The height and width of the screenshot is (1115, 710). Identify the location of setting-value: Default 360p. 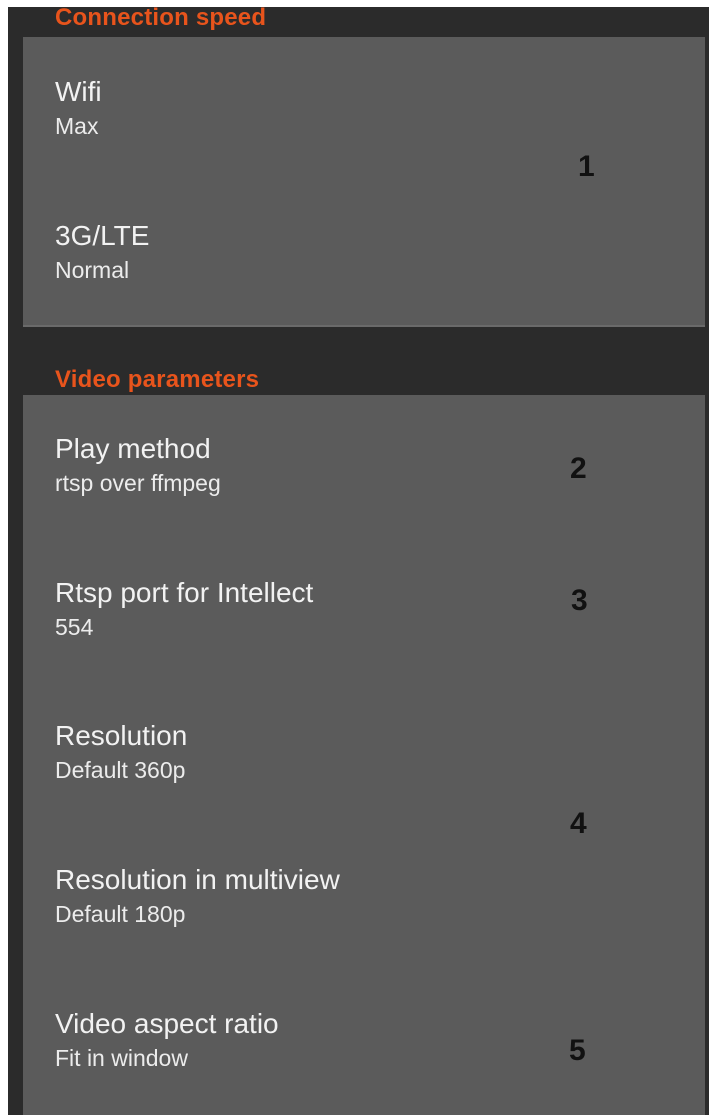
(120, 770).